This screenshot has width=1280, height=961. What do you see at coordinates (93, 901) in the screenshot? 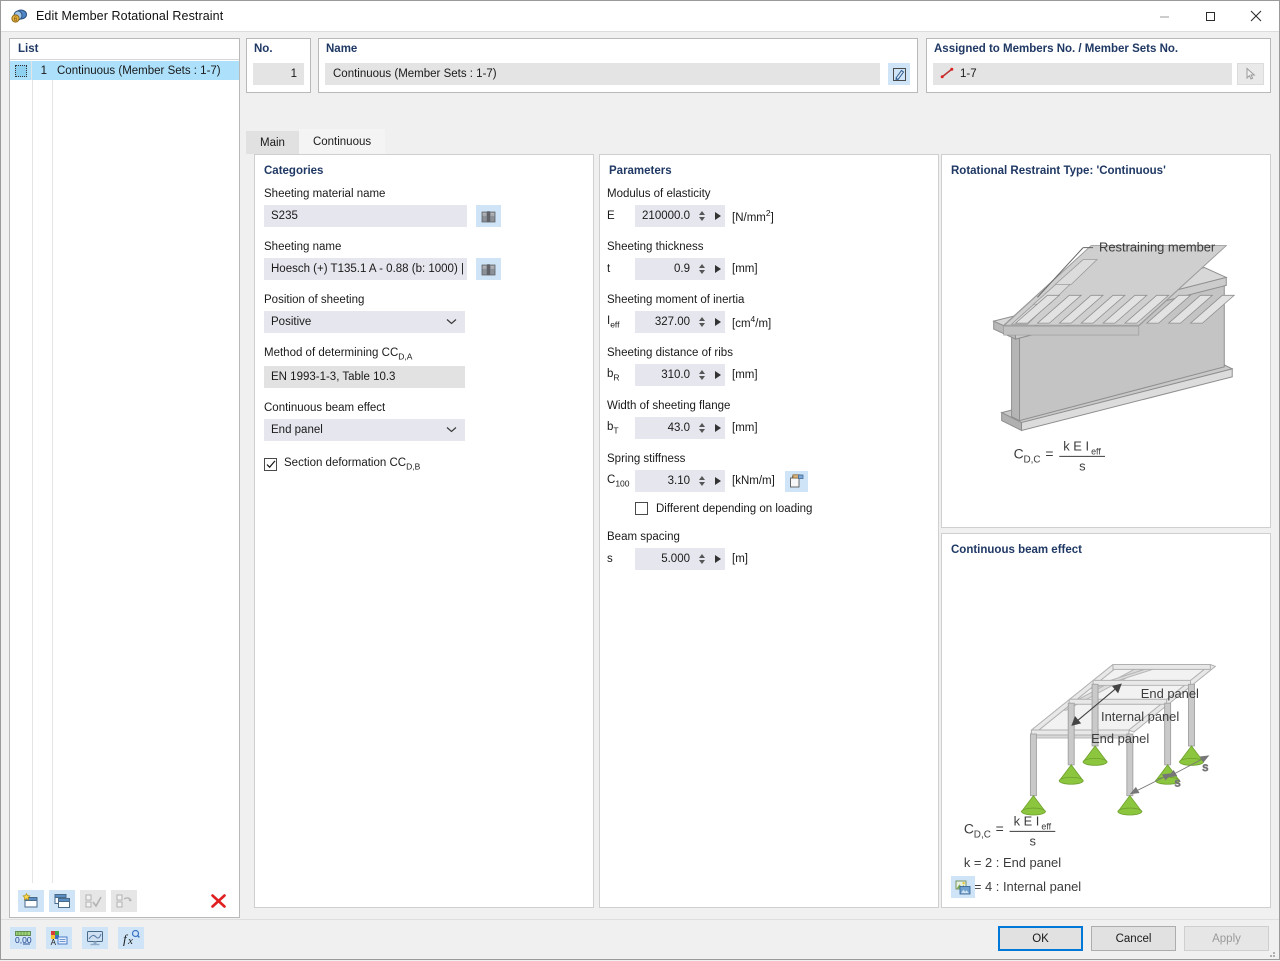
I see `check-all-icon` at bounding box center [93, 901].